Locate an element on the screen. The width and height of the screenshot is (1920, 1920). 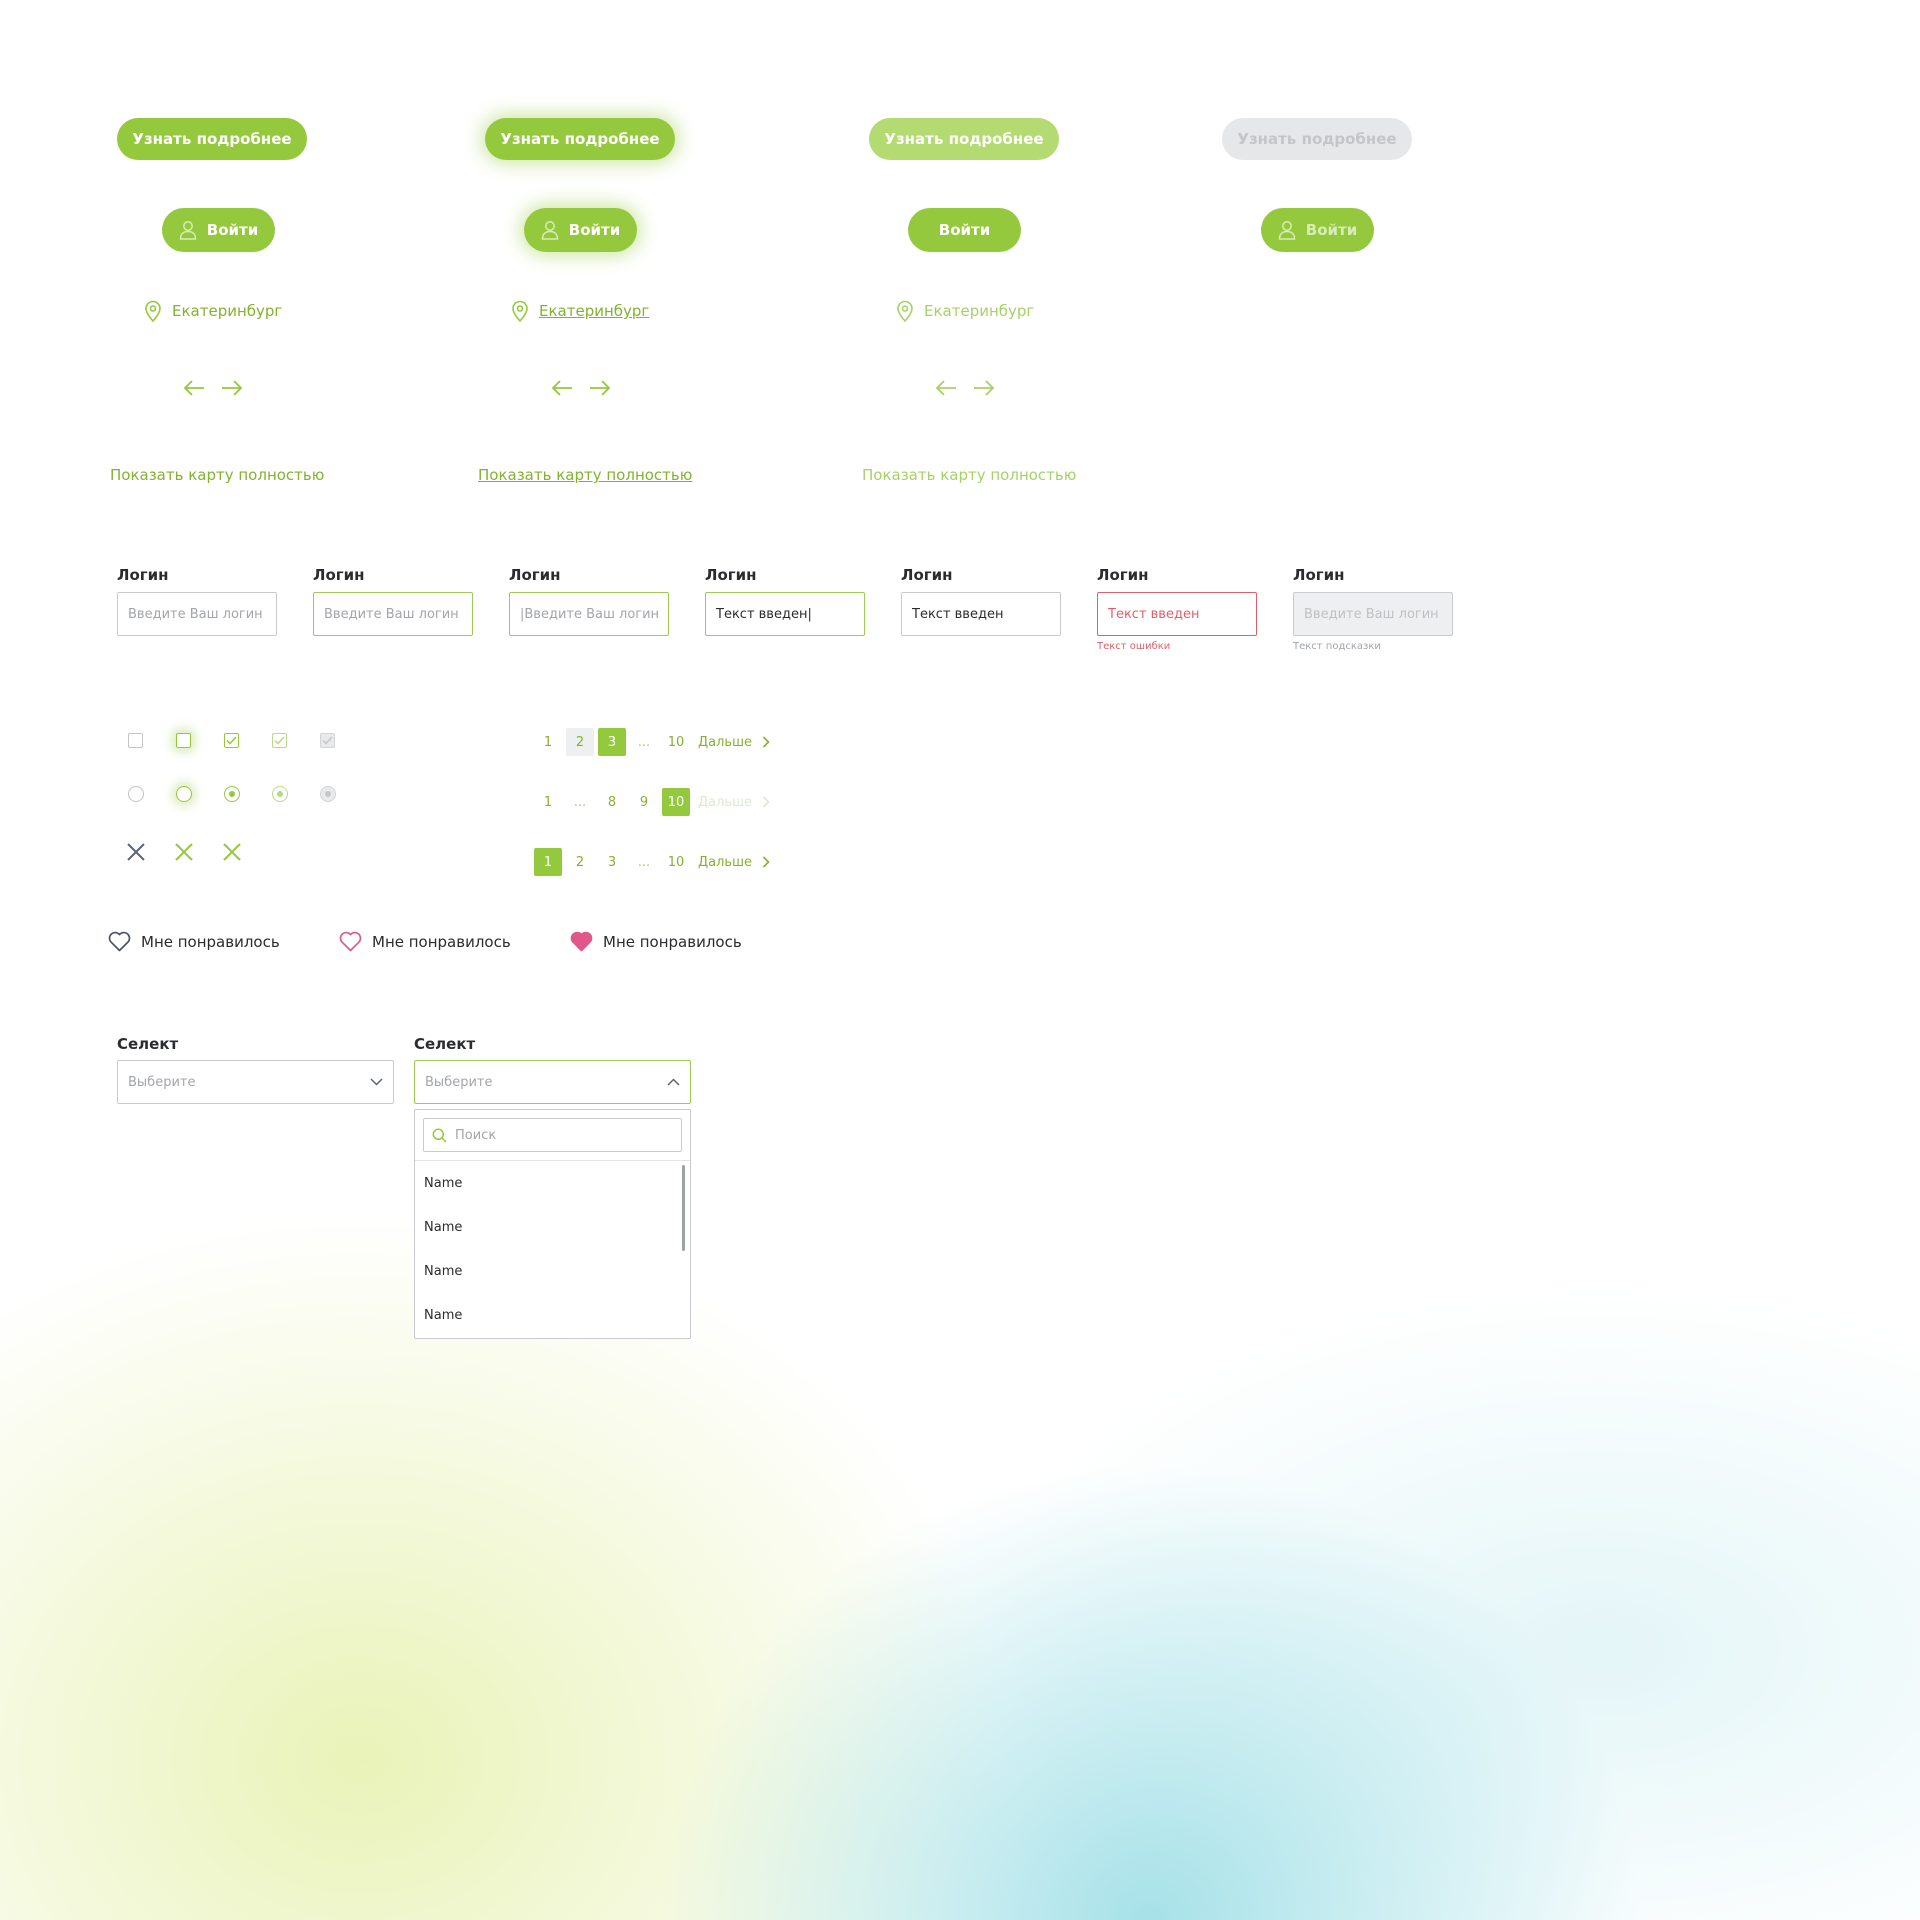
location-pin-icon is located at coordinates (520, 311).